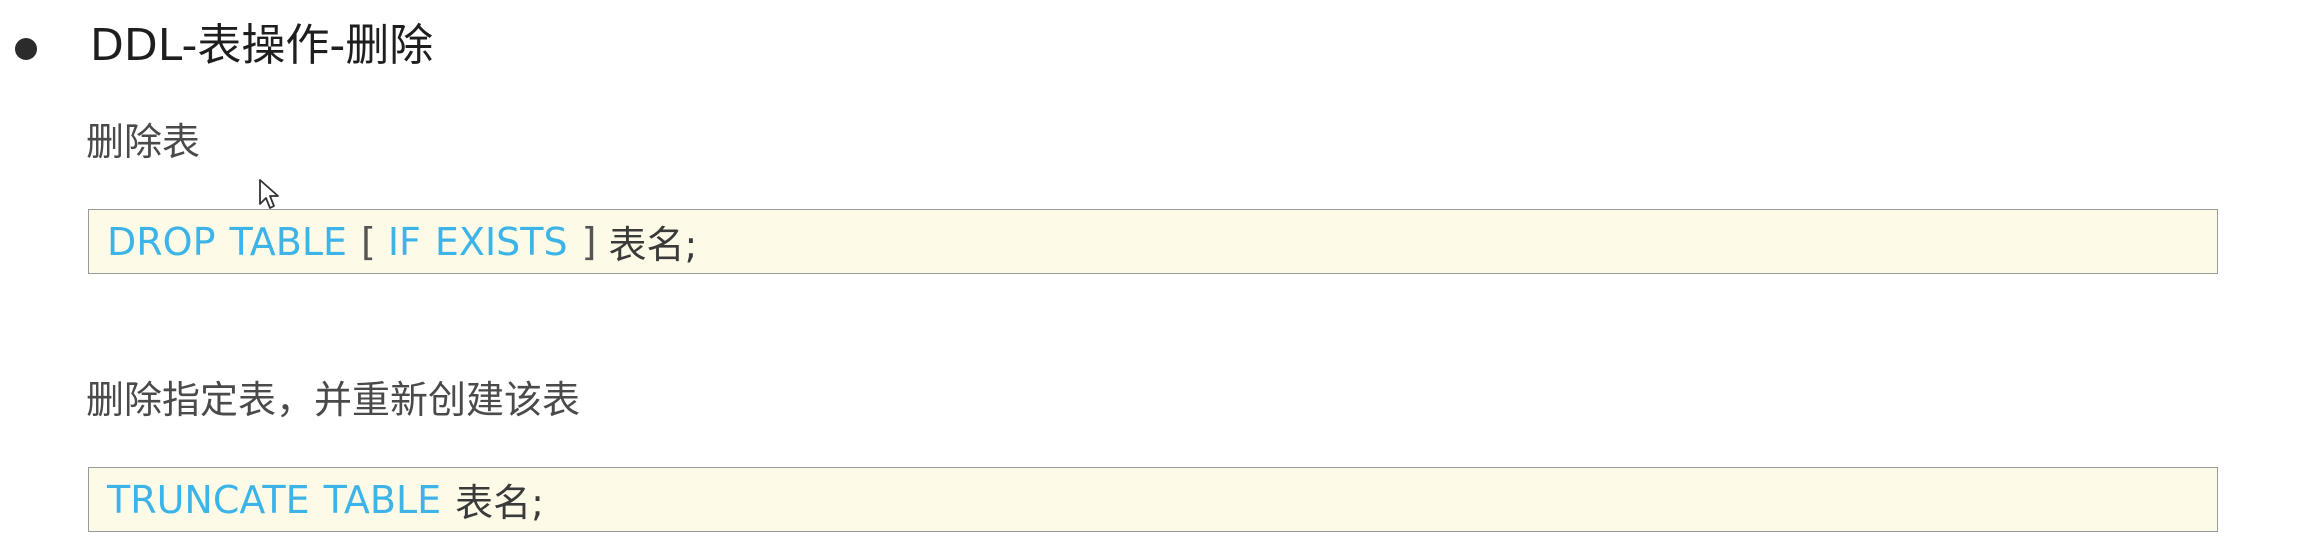 The image size is (2305, 544). Describe the element at coordinates (404, 241) in the screenshot. I see `code-keyword-if: IF` at that location.